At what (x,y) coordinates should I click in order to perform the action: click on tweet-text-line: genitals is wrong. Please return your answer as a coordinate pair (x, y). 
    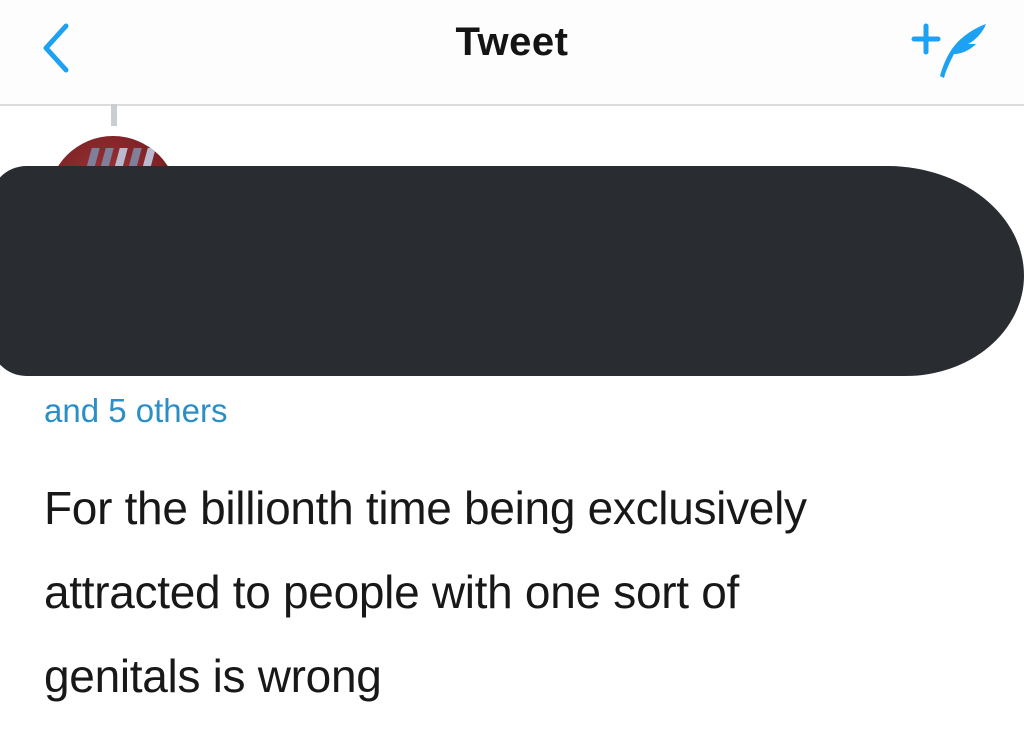
    Looking at the image, I should click on (213, 676).